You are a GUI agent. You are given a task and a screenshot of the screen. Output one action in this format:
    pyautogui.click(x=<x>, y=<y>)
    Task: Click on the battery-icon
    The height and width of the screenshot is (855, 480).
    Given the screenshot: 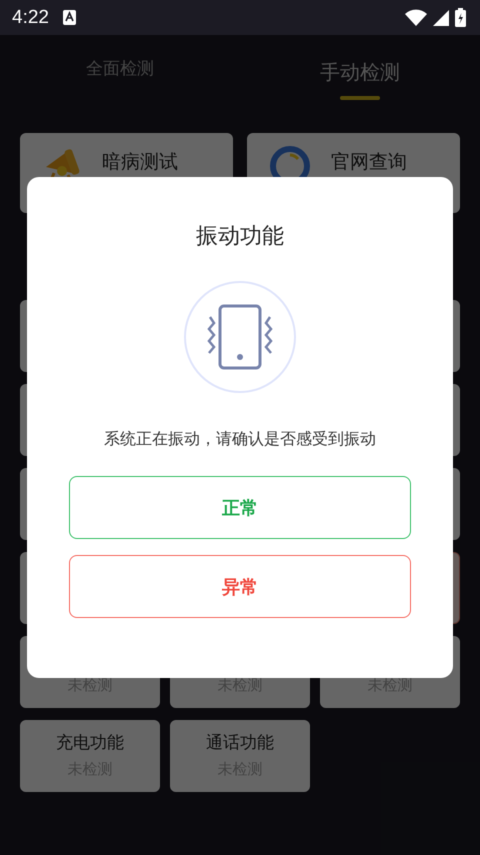 What is the action you would take?
    pyautogui.click(x=460, y=17)
    